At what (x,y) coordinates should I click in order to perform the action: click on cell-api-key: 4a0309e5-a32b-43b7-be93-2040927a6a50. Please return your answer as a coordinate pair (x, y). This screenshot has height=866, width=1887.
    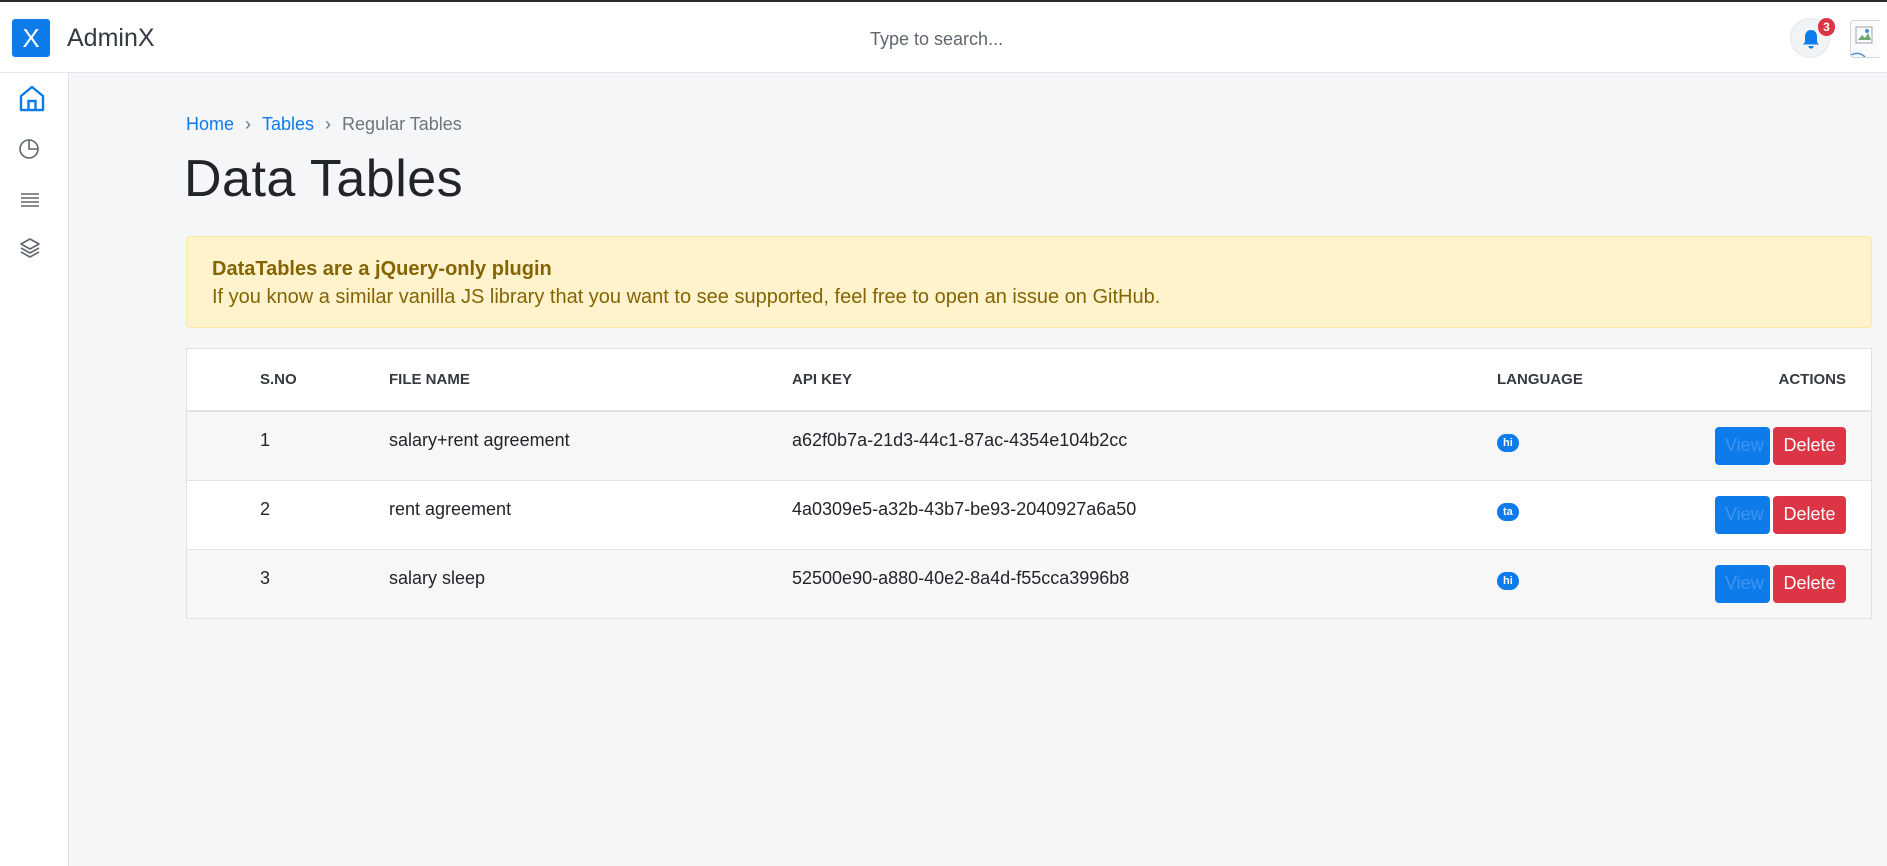
    Looking at the image, I should click on (1144, 515).